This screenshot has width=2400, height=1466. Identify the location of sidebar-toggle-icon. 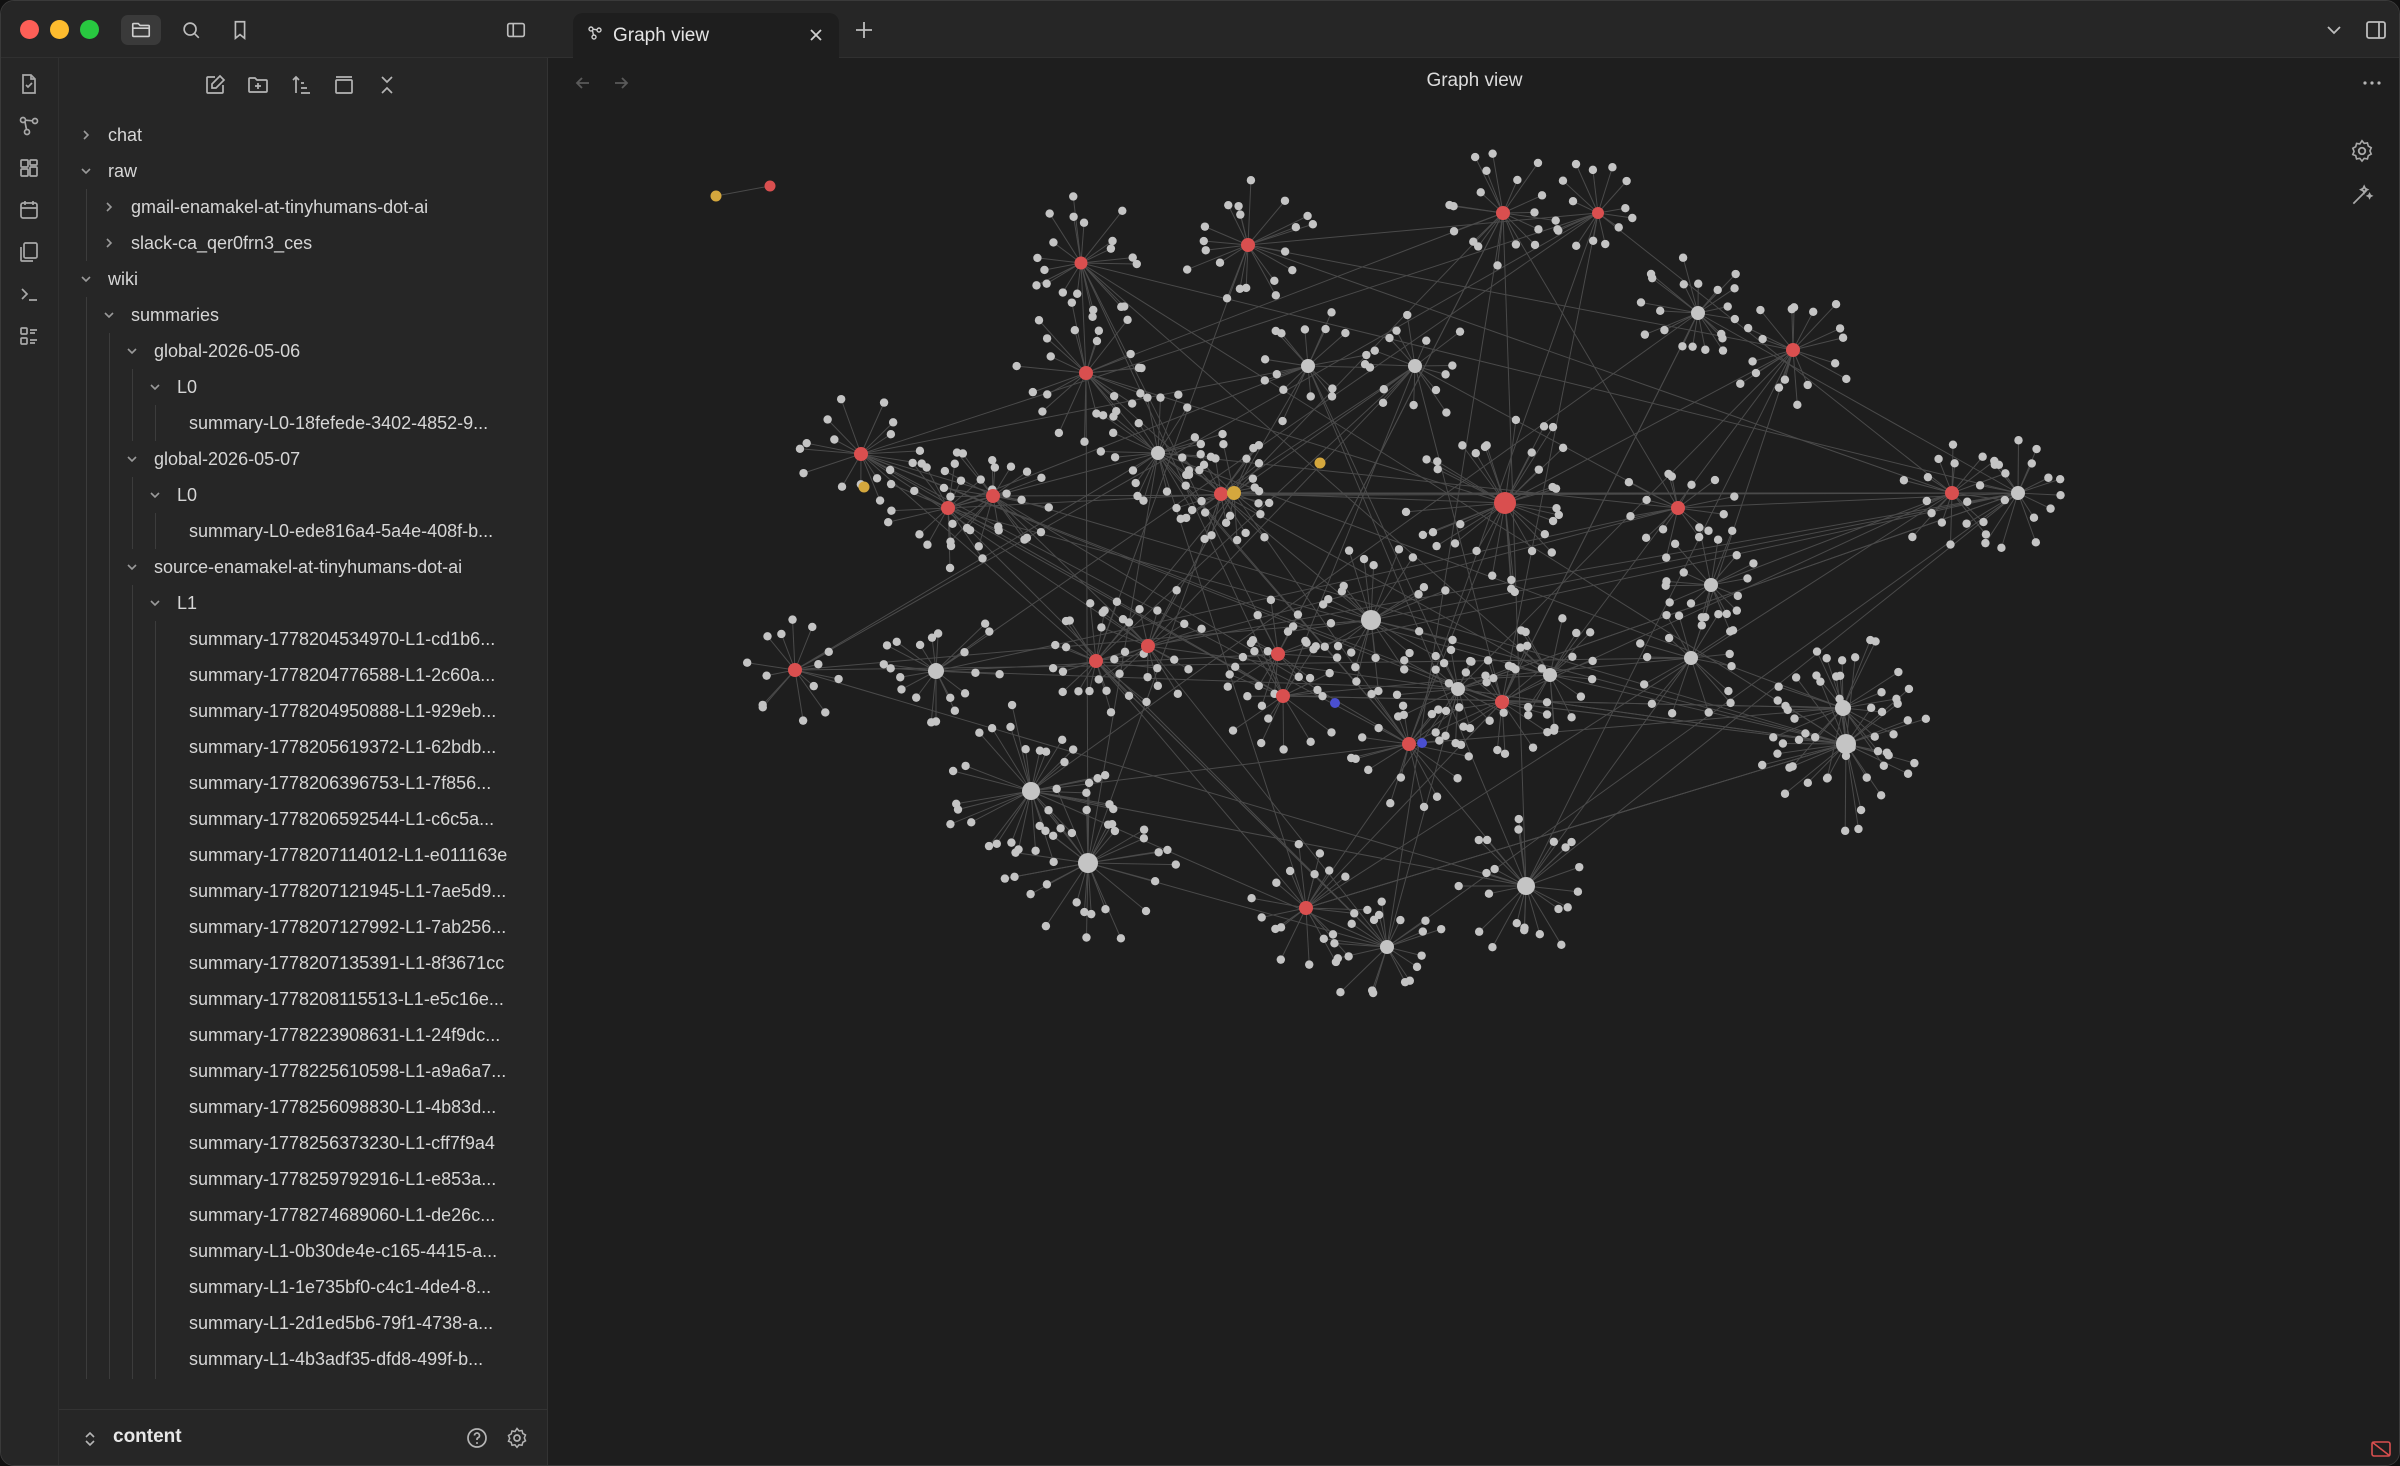
(516, 30).